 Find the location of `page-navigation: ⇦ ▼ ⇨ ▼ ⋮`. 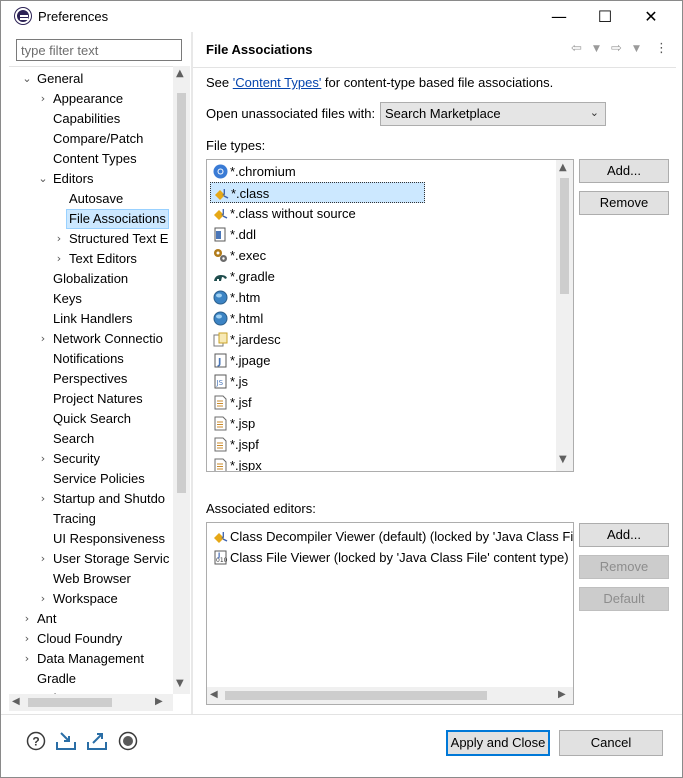

page-navigation: ⇦ ▼ ⇨ ▼ ⋮ is located at coordinates (621, 50).